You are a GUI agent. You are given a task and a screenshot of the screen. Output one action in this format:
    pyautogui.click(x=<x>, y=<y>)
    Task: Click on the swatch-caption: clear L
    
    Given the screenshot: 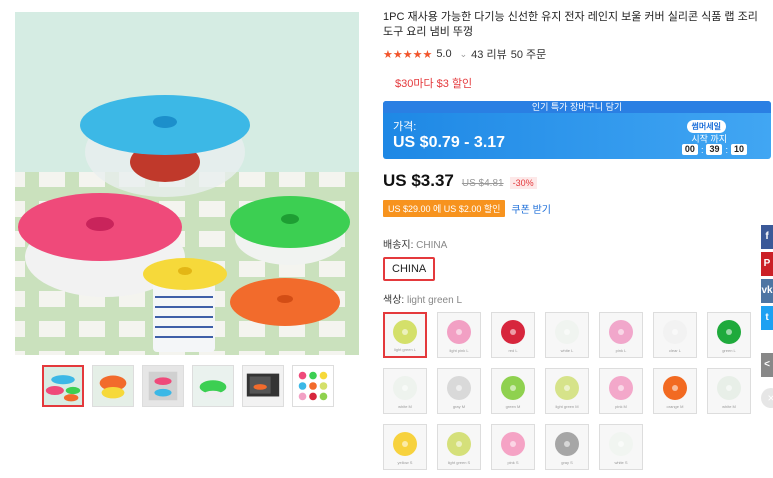 What is the action you would take?
    pyautogui.click(x=674, y=350)
    